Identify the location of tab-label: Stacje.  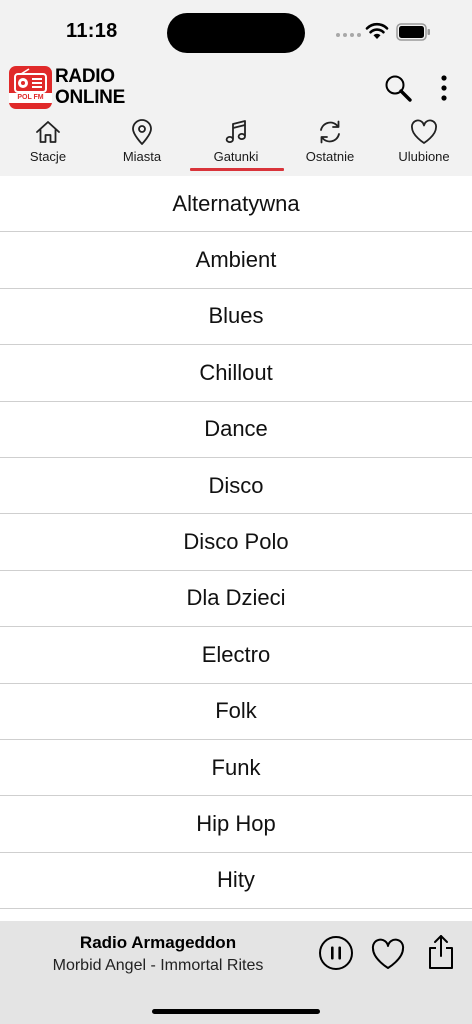
(48, 156).